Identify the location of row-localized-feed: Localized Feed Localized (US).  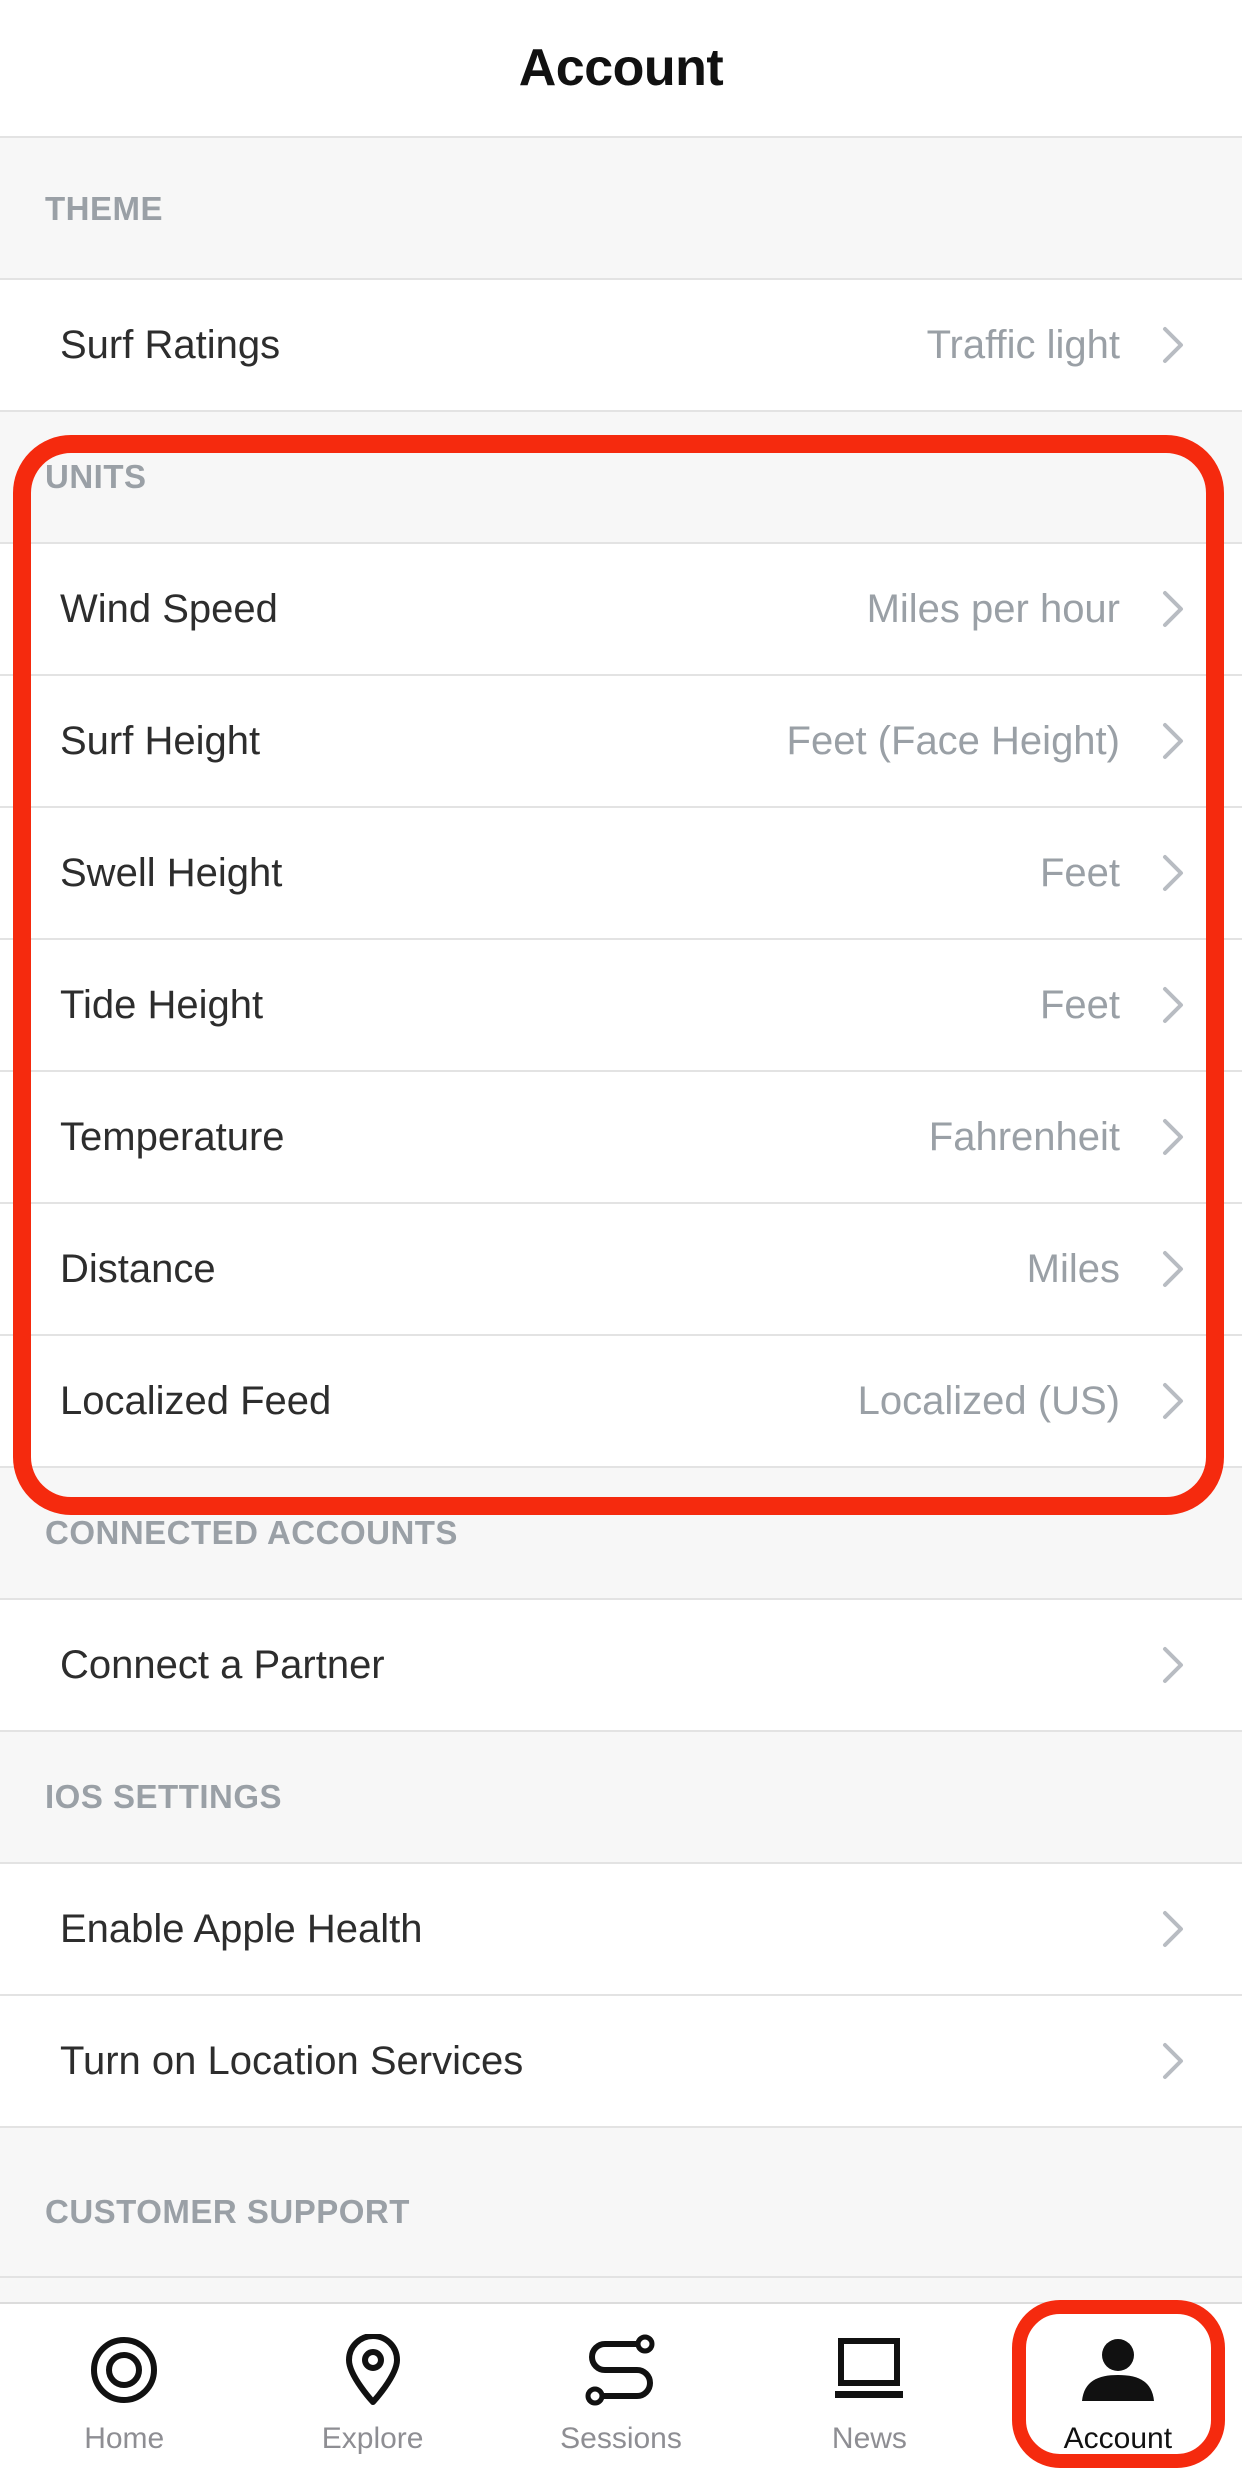
(621, 1402).